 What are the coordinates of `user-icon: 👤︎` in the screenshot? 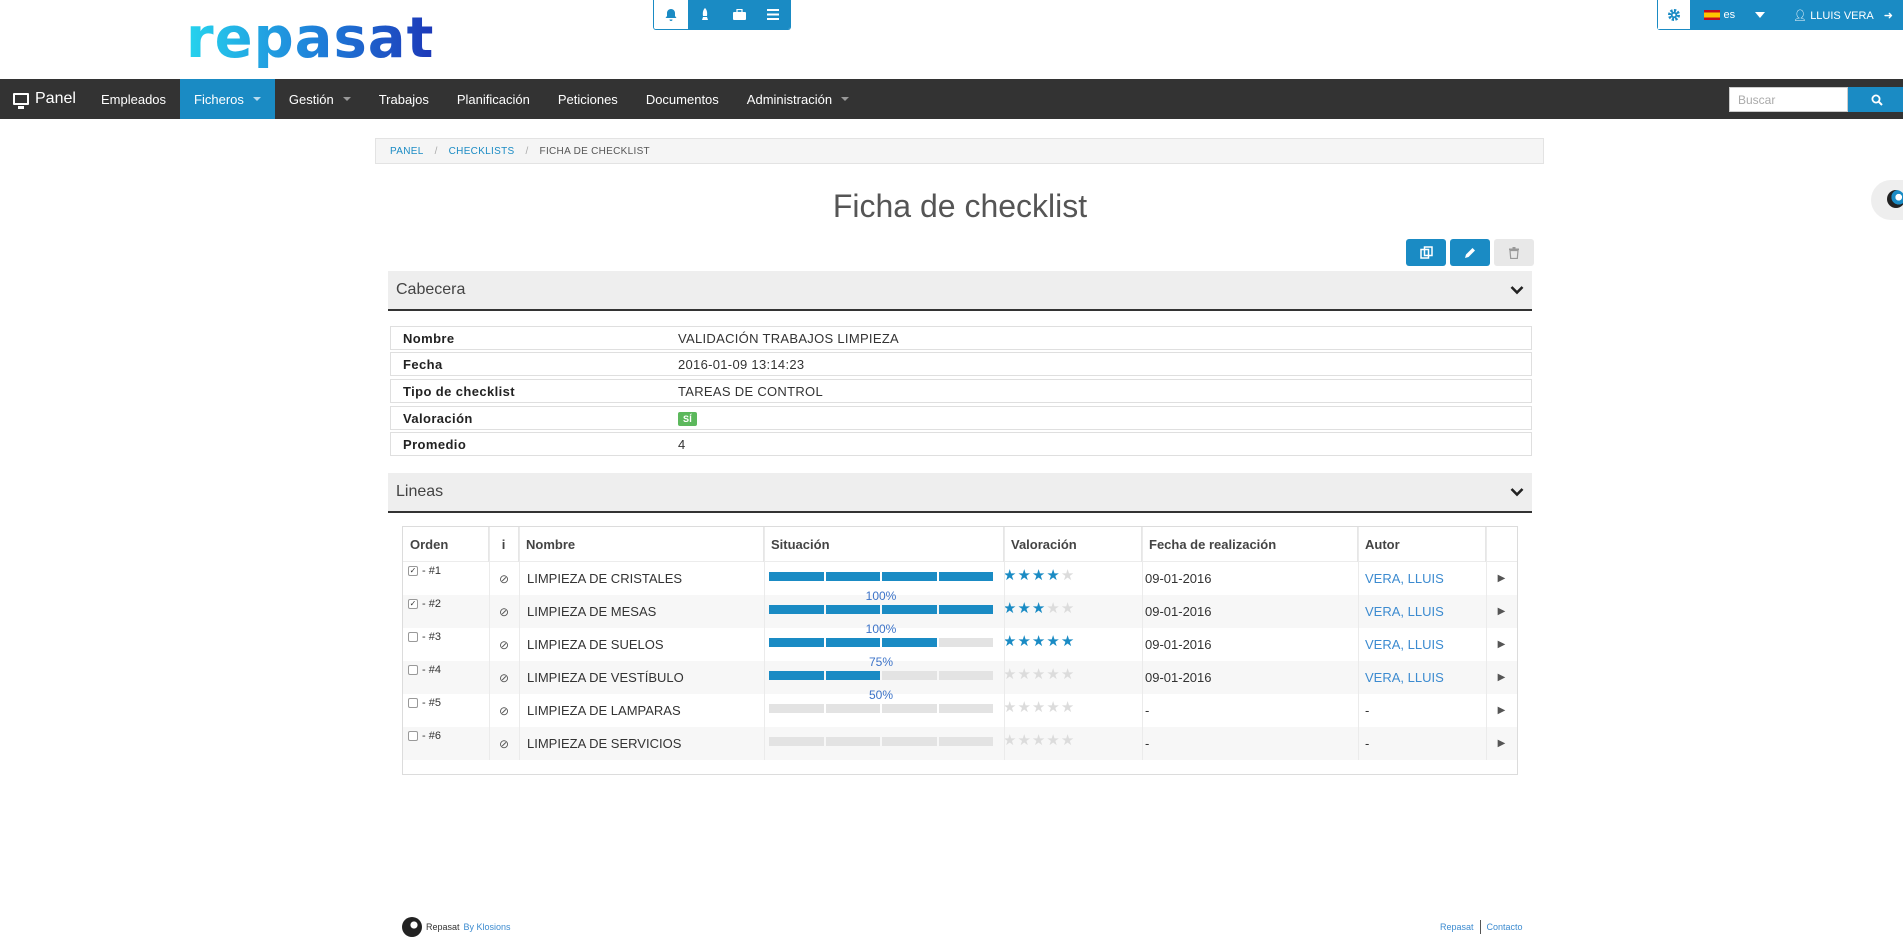 It's located at (1800, 15).